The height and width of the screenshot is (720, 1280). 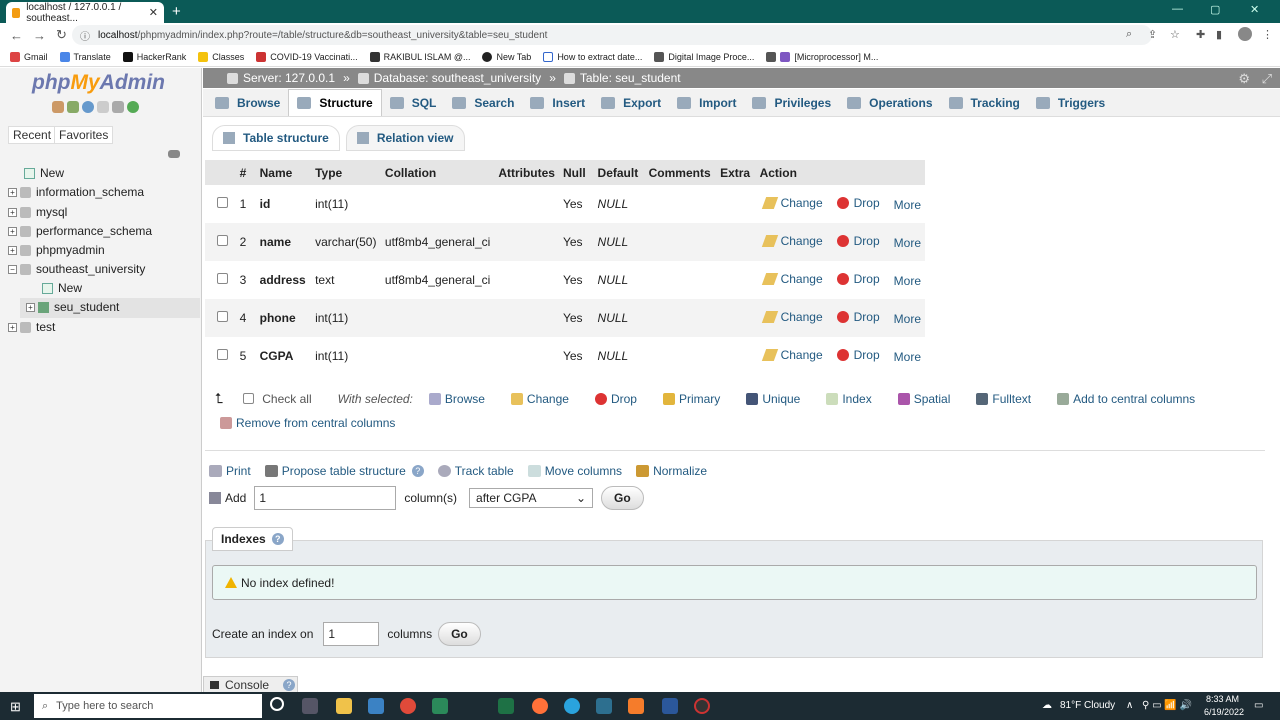 What do you see at coordinates (670, 706) in the screenshot?
I see `word-icon` at bounding box center [670, 706].